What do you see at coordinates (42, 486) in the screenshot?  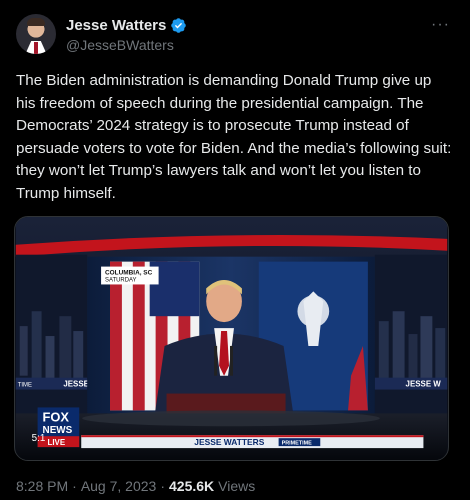 I see `tweet-time: 8:28 PM` at bounding box center [42, 486].